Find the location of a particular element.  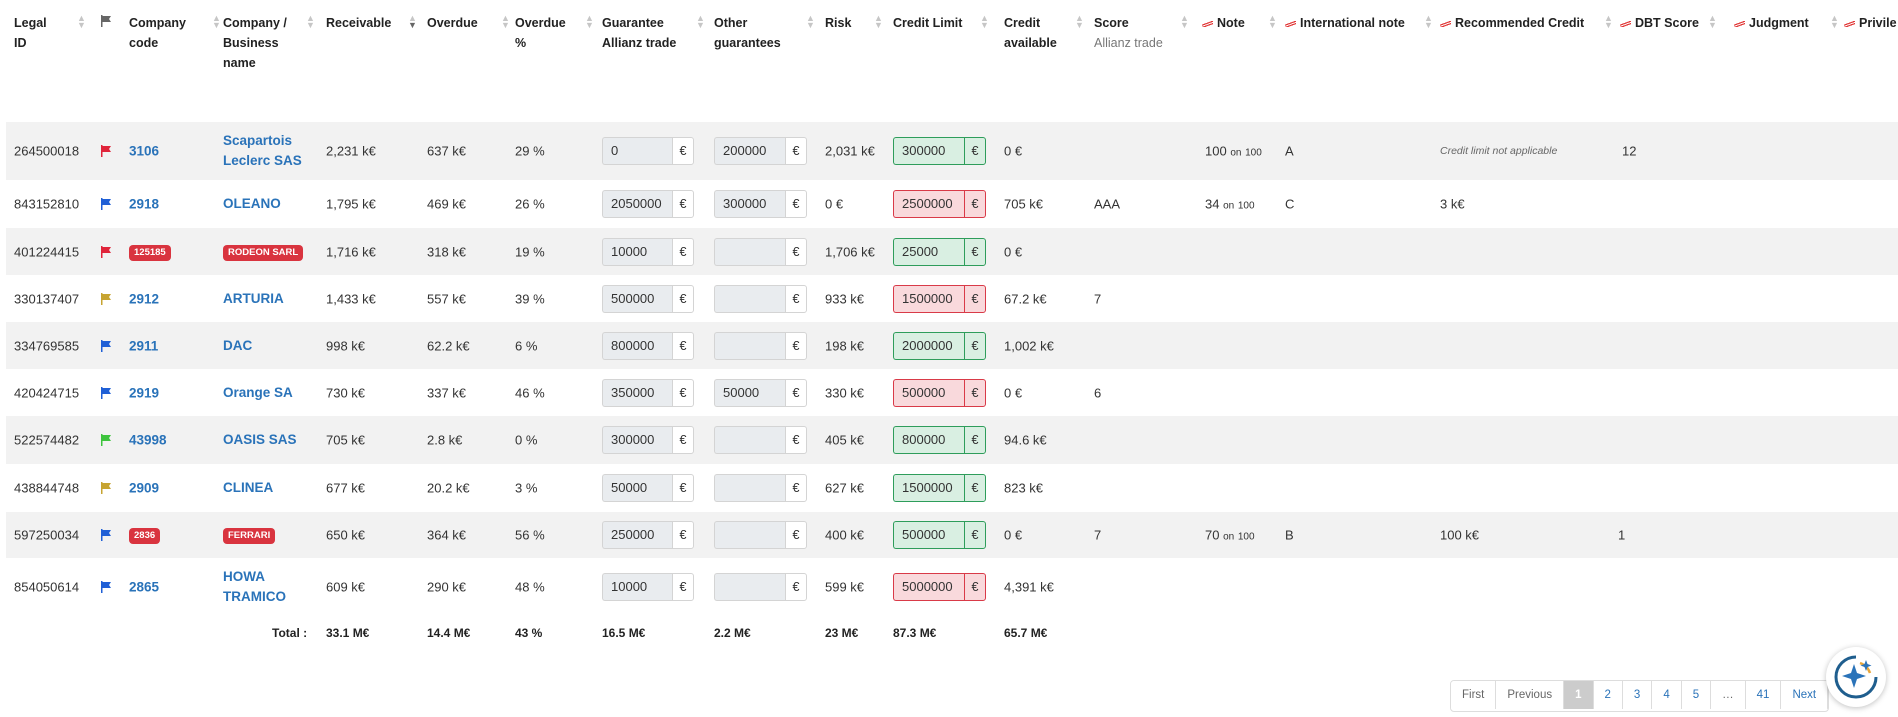

business-name: RODEON SARL is located at coordinates (263, 252).